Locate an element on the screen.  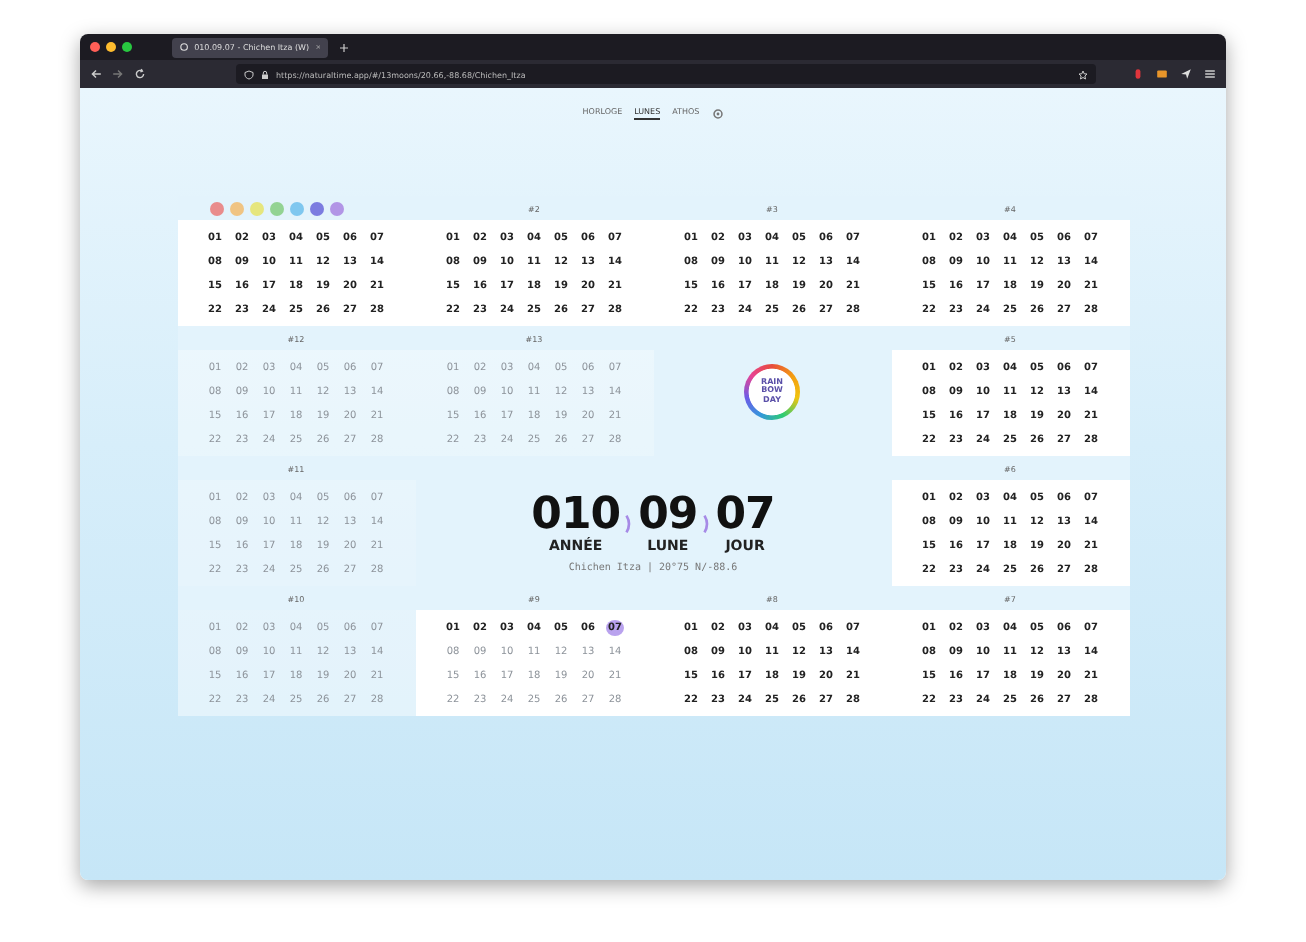
date-value: 09 is located at coordinates (668, 515).